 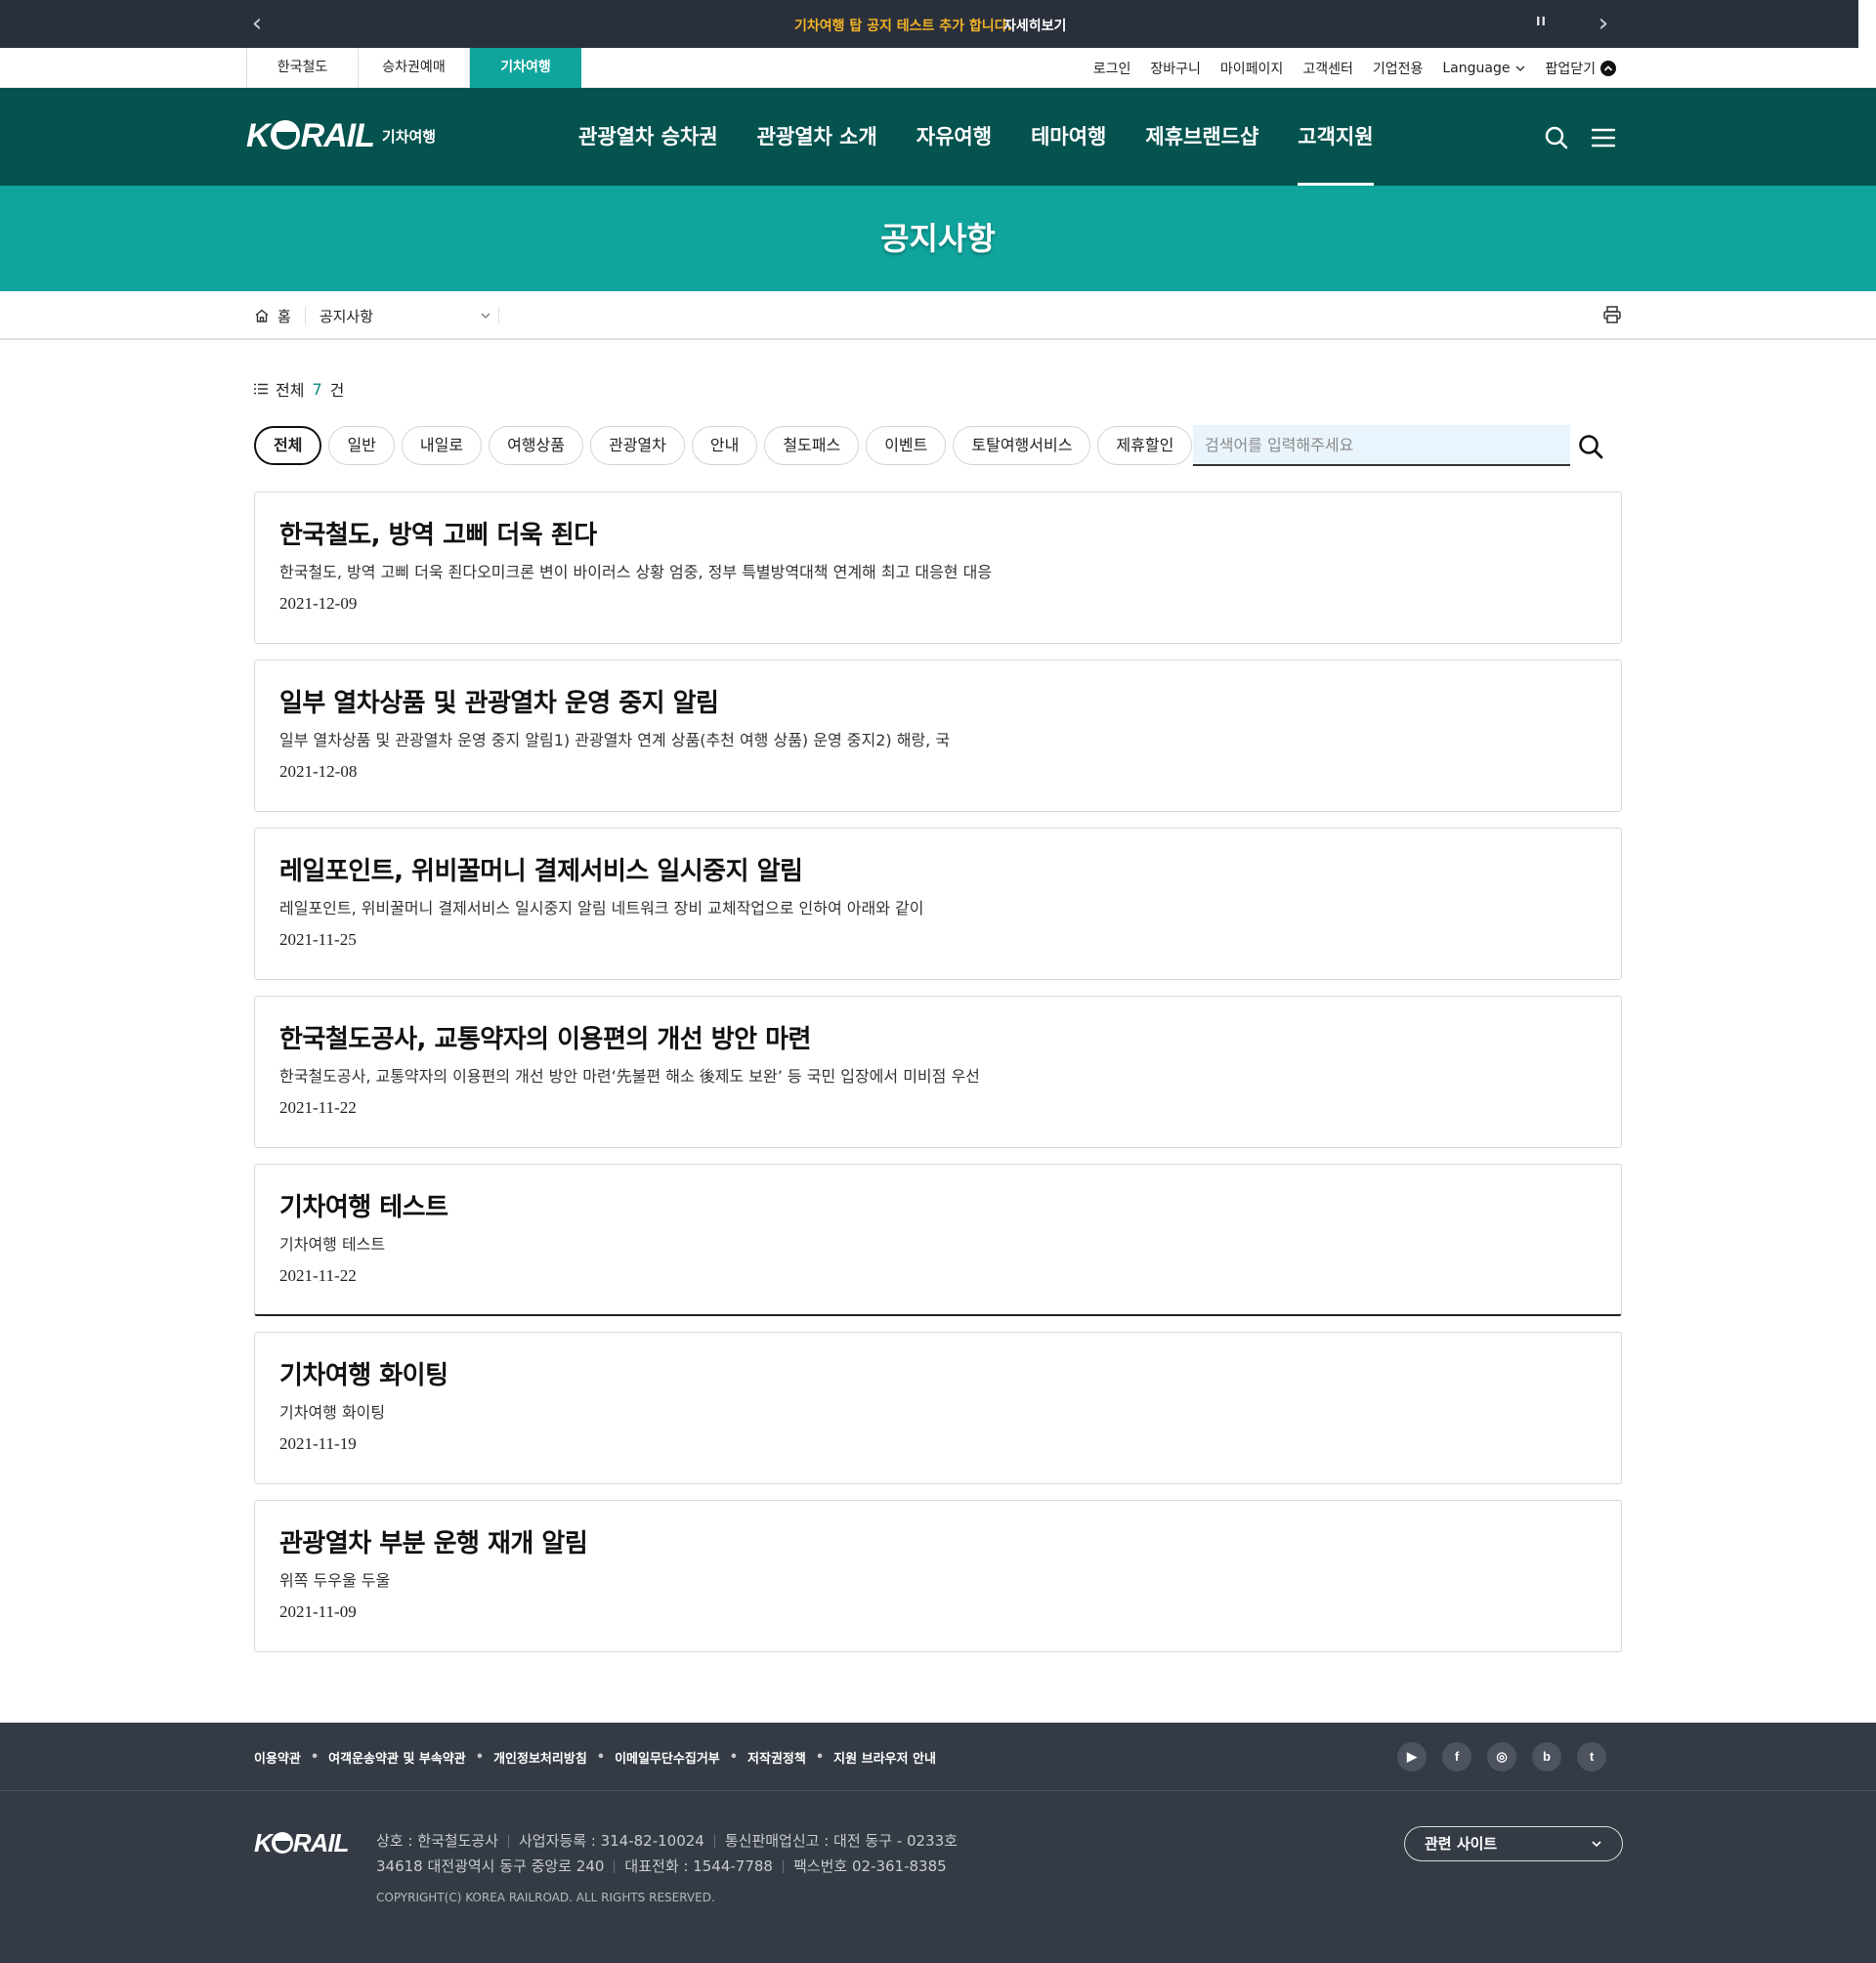 I want to click on notice-card: 기차여행 화이팅 기차여행 화이팅 2021-11-19, so click(x=938, y=1408).